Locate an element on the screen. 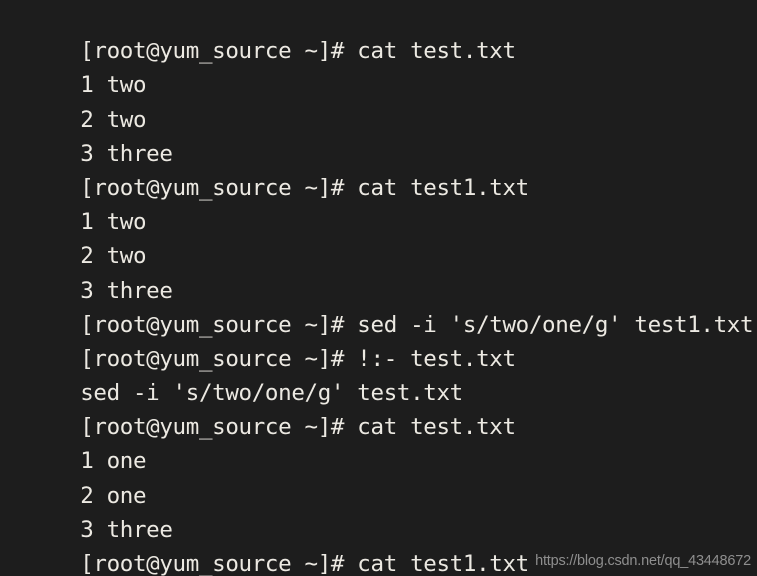 Image resolution: width=757 pixels, height=576 pixels. terminal-line: sed -i 's/two/one/g' test.txt is located at coordinates (378, 374).